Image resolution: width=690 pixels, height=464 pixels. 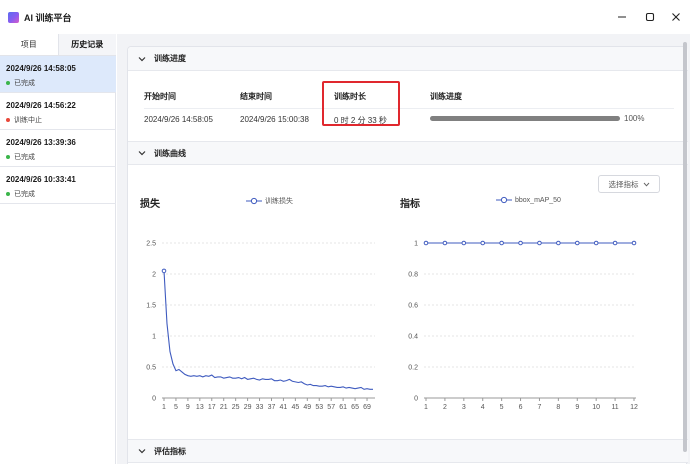 I want to click on x-tick-label: 65, so click(x=355, y=406).